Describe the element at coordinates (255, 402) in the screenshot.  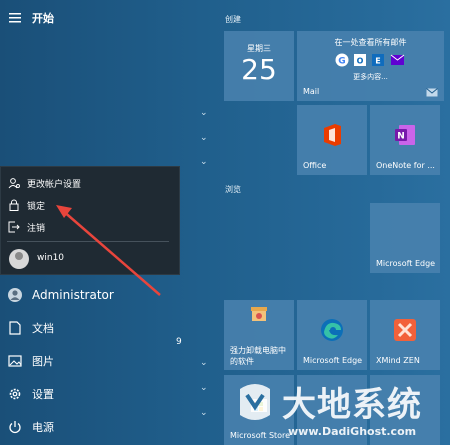
I see `watermark-logo` at that location.